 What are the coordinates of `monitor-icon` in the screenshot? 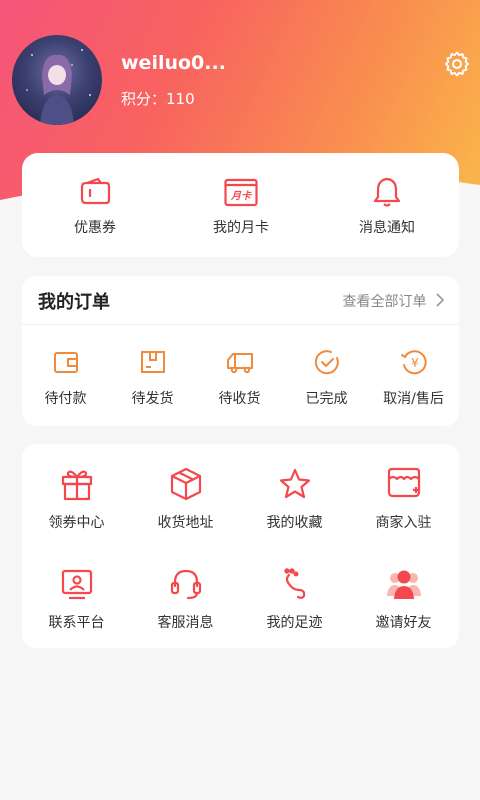 It's located at (76, 584).